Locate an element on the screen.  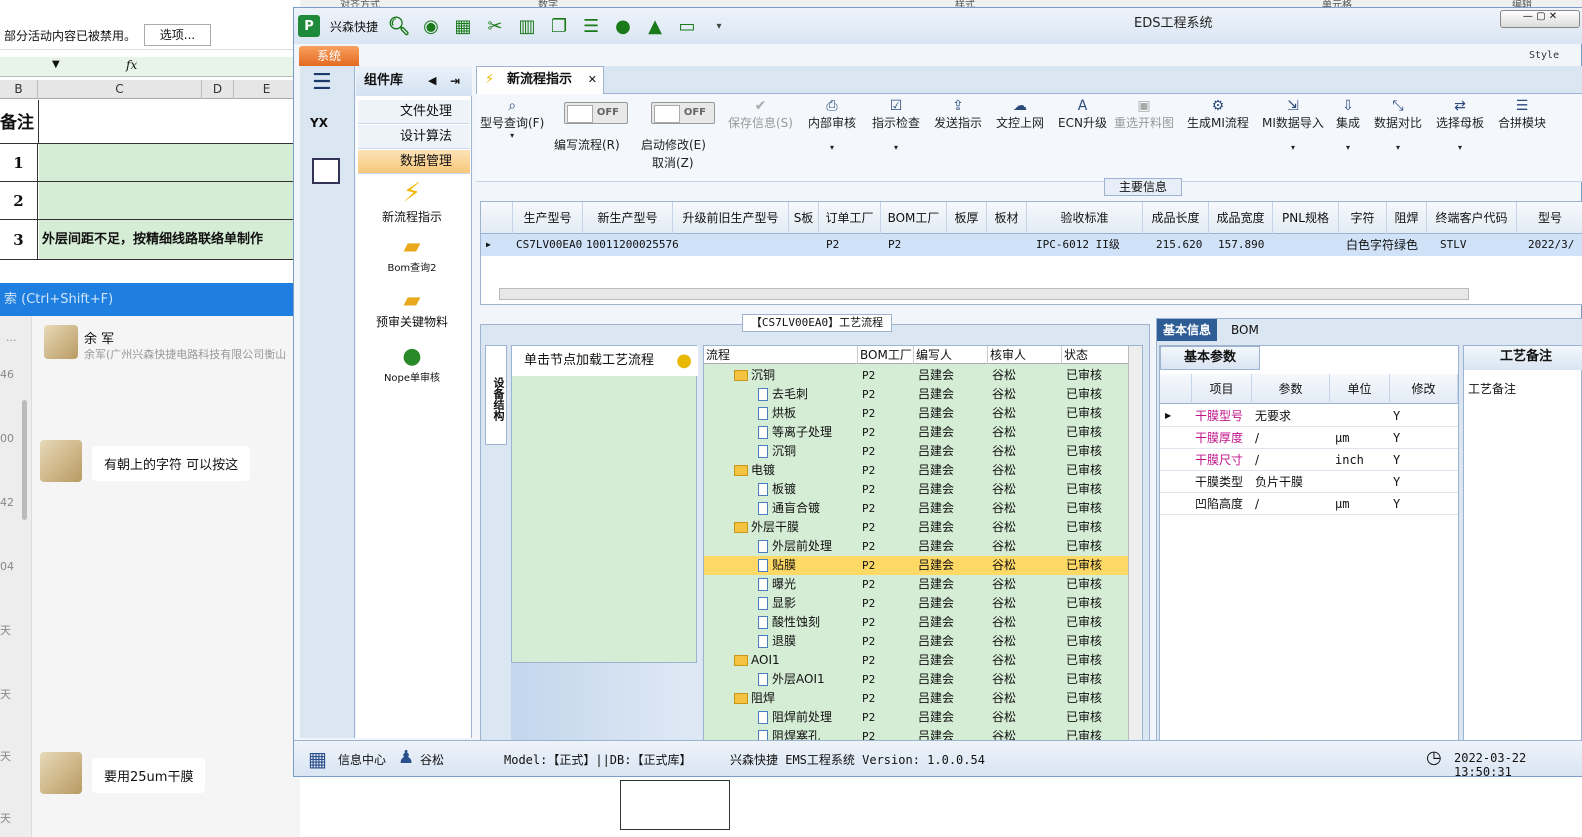
table-row: 干膜尺寸 / inch Y is located at coordinates (1309, 460).